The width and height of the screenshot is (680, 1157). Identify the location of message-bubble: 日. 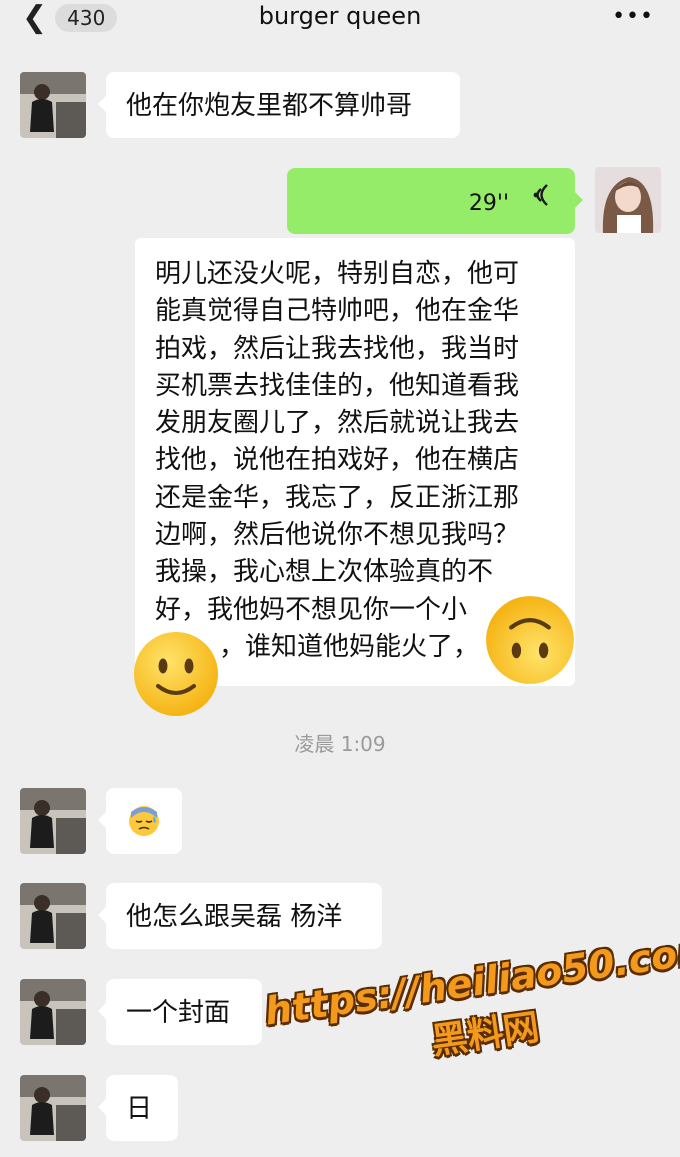
(138, 1108).